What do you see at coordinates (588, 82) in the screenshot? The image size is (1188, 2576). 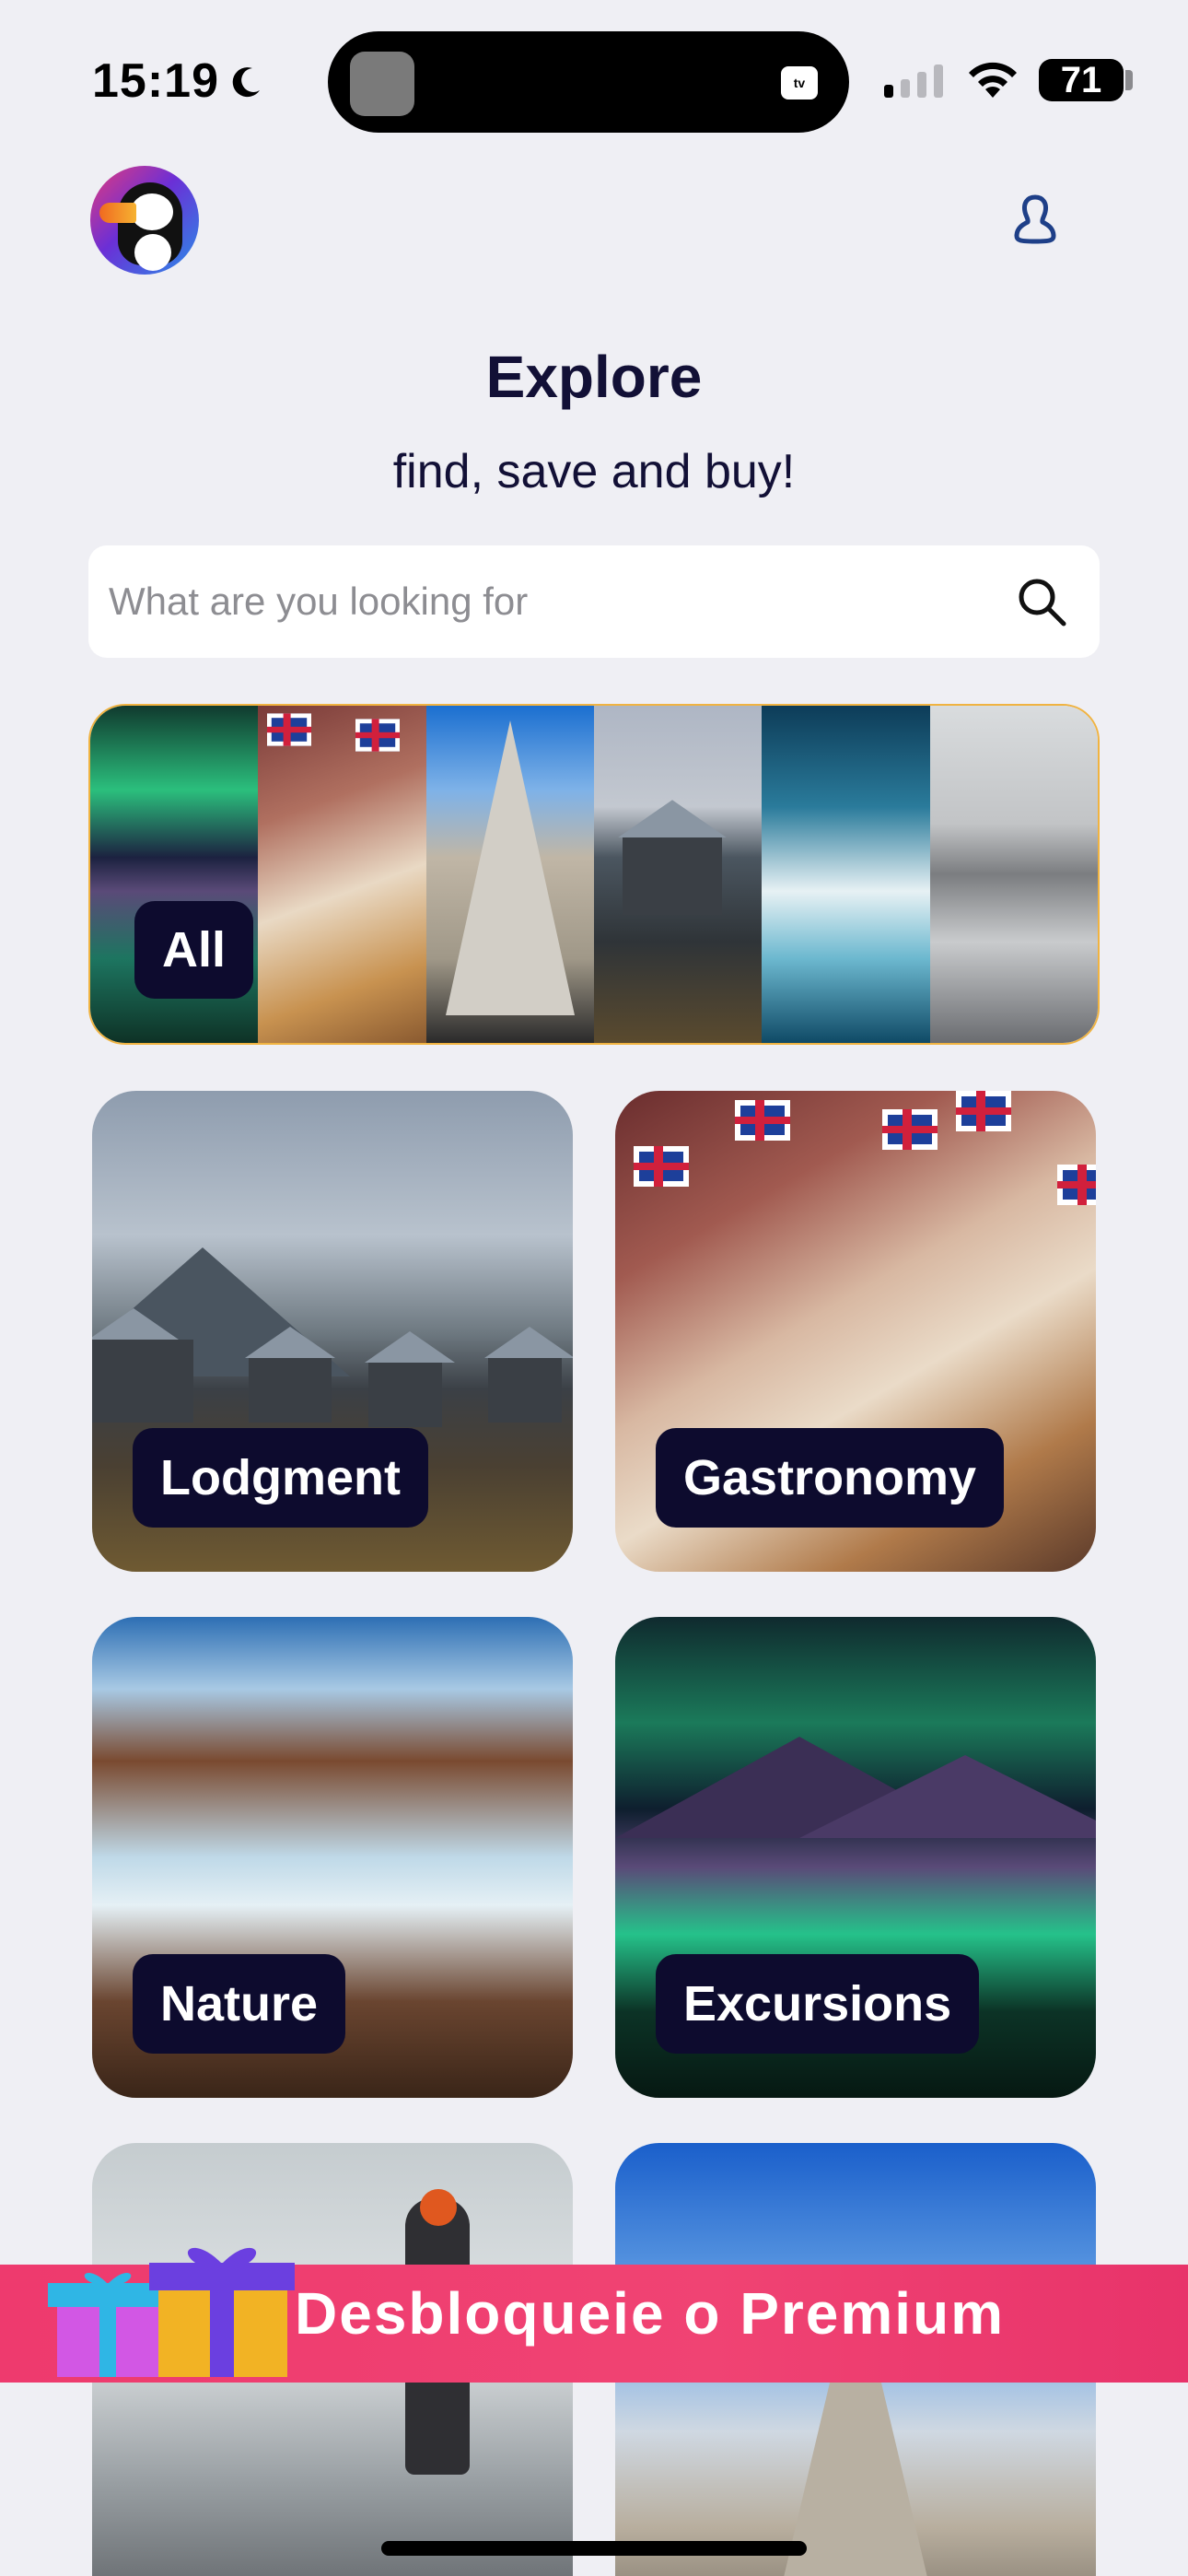 I see `dynamic-island: tv` at bounding box center [588, 82].